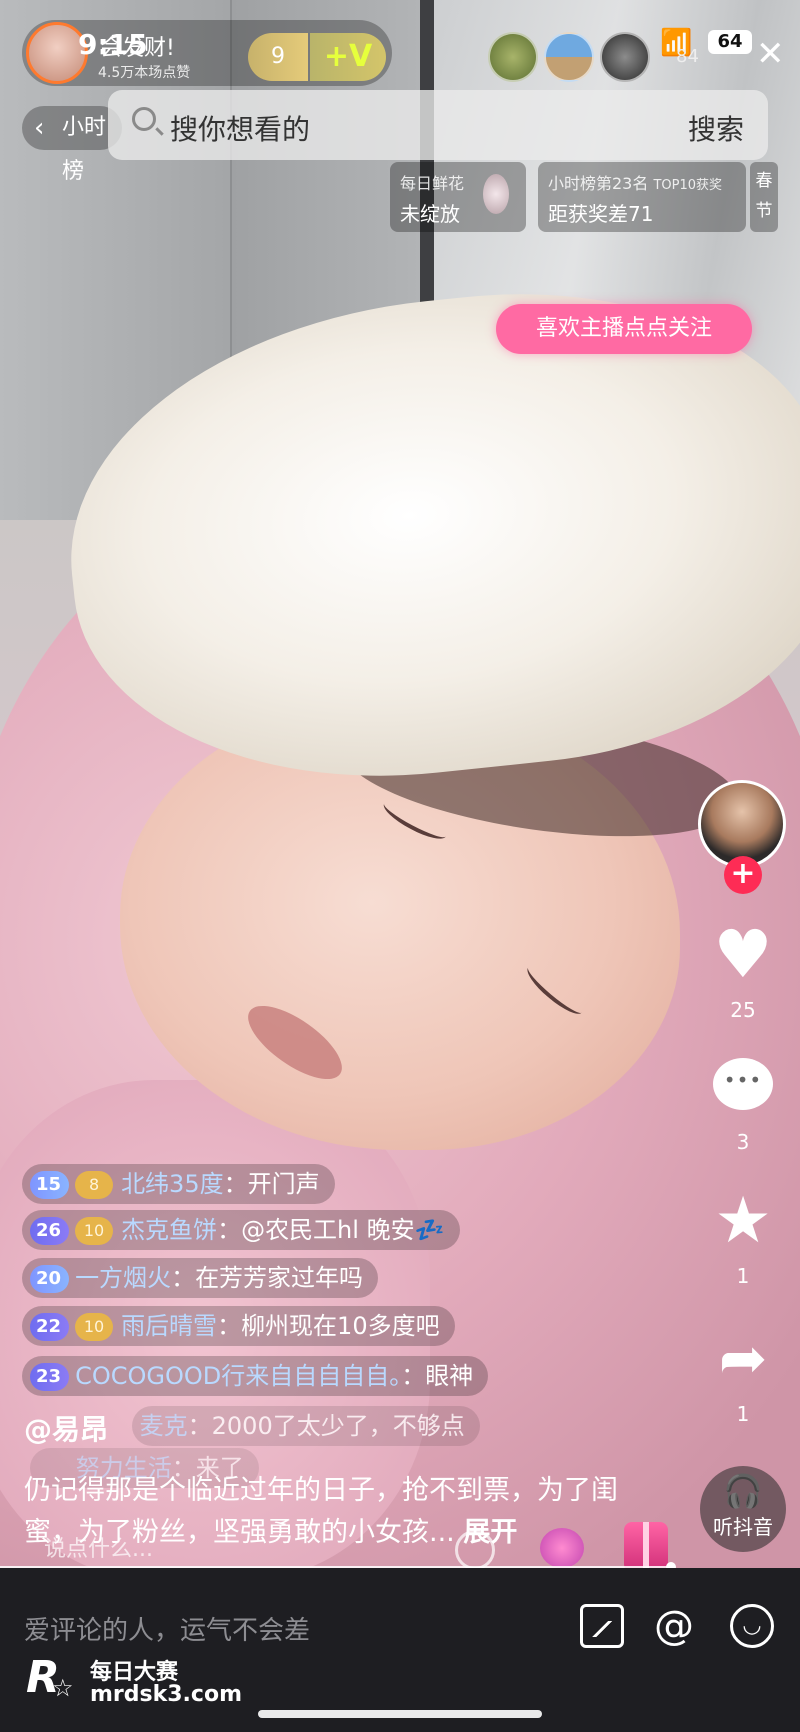 This screenshot has height=1732, width=800. Describe the element at coordinates (164, 1426) in the screenshot. I see `chat-nickname: 麦克` at that location.